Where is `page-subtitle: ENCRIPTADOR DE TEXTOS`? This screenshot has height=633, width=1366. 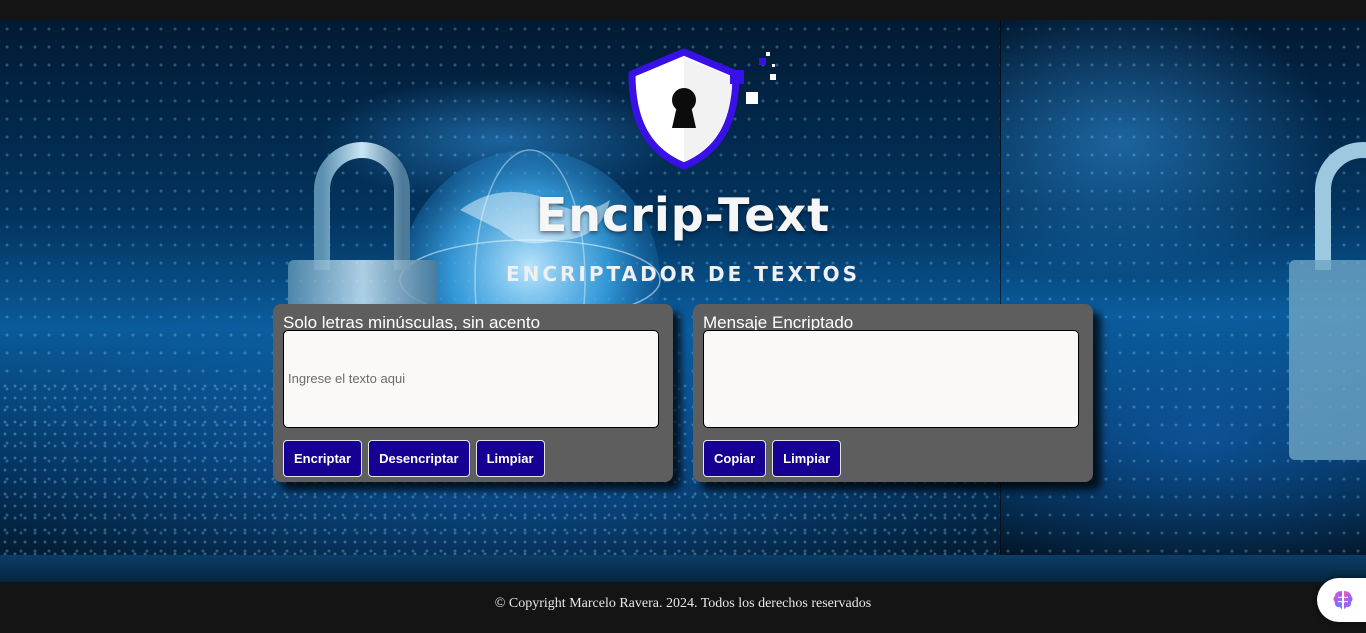
page-subtitle: ENCRIPTADOR DE TEXTOS is located at coordinates (683, 274).